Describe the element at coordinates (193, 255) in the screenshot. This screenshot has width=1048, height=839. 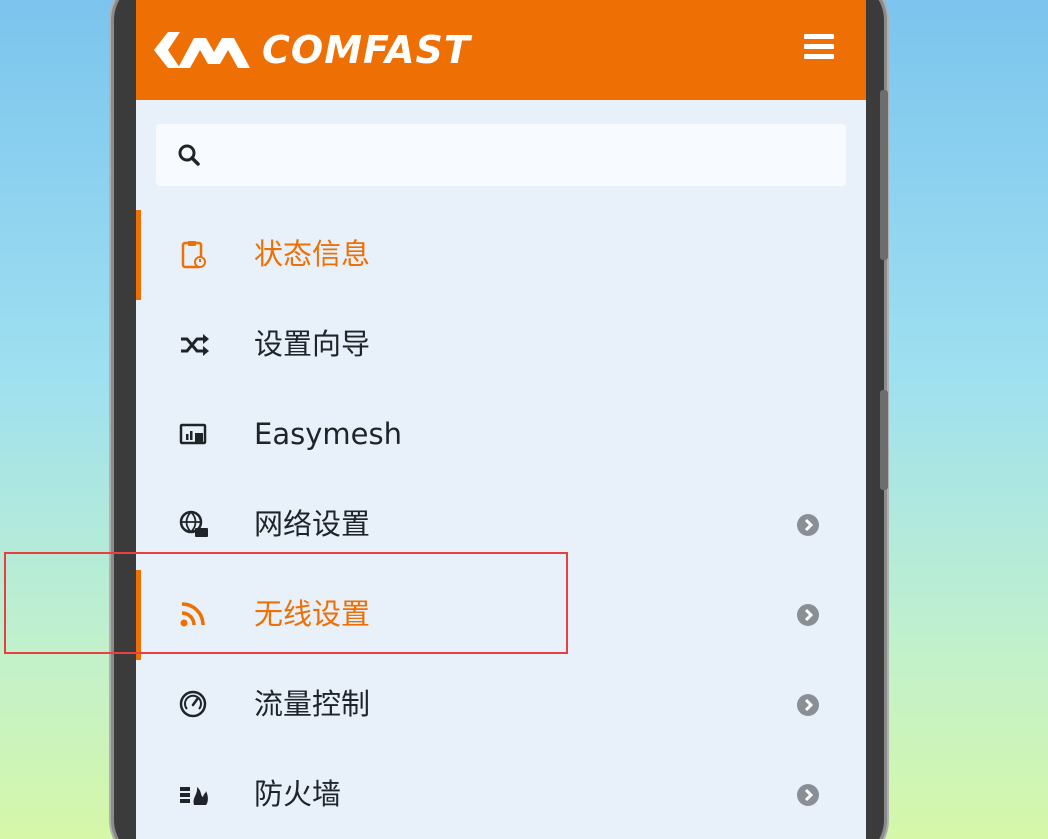
I see `clipboard-status-icon` at that location.